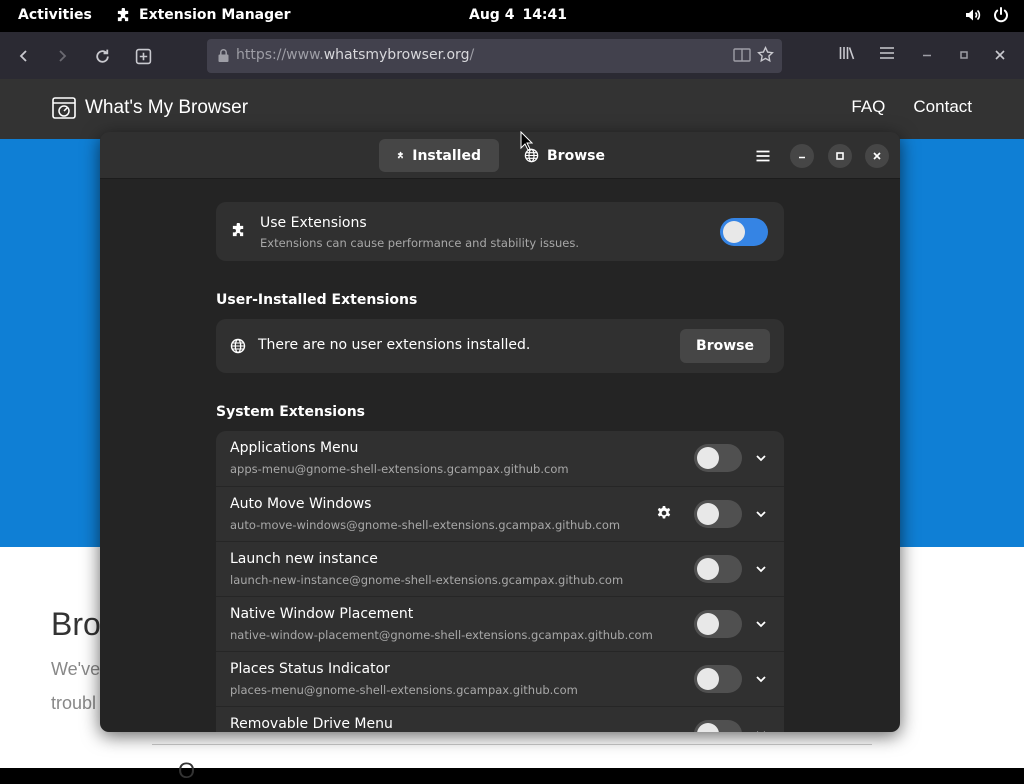 The height and width of the screenshot is (784, 1024). I want to click on globe-icon, so click(238, 346).